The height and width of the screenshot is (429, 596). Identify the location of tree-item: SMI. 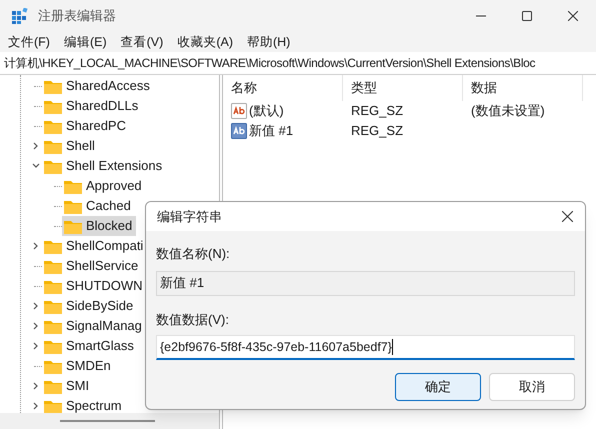
(68, 386).